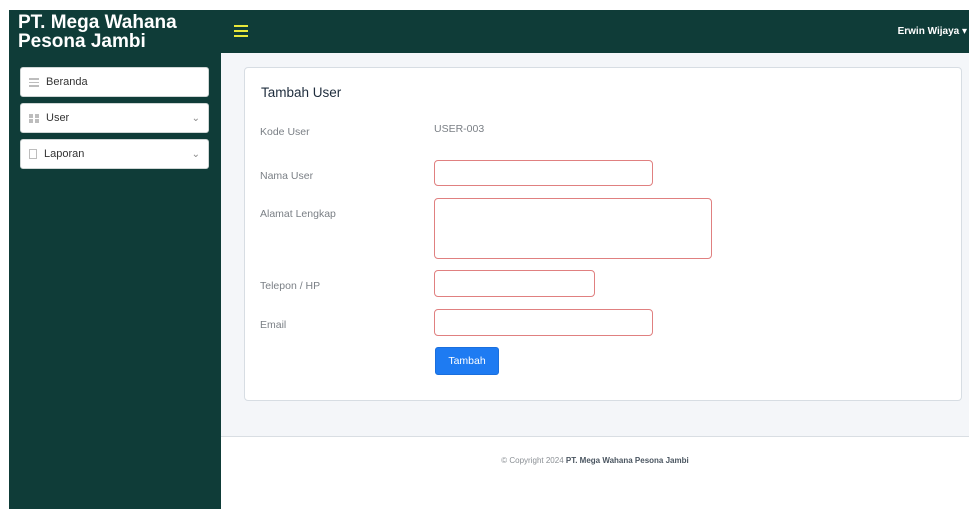 Image resolution: width=969 pixels, height=509 pixels. What do you see at coordinates (543, 173) in the screenshot?
I see `nama-user-input` at bounding box center [543, 173].